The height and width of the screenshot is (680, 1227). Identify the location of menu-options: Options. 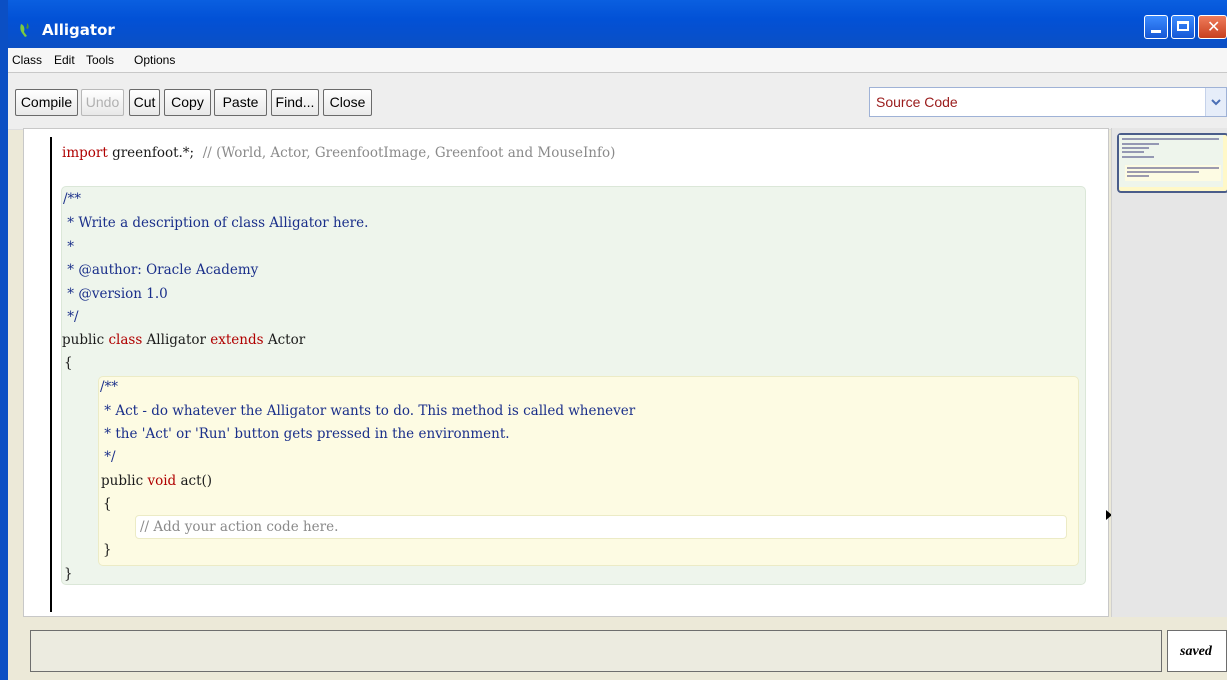
(154, 60).